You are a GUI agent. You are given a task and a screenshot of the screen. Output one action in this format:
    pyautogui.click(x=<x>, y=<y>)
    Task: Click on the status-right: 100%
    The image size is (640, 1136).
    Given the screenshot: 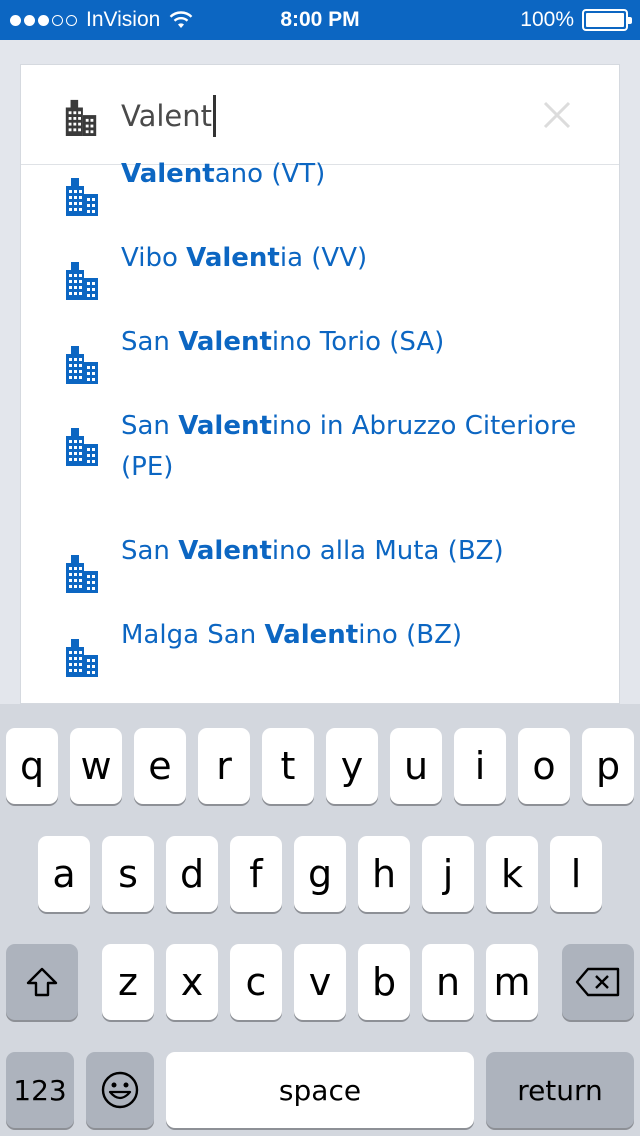 What is the action you would take?
    pyautogui.click(x=576, y=20)
    